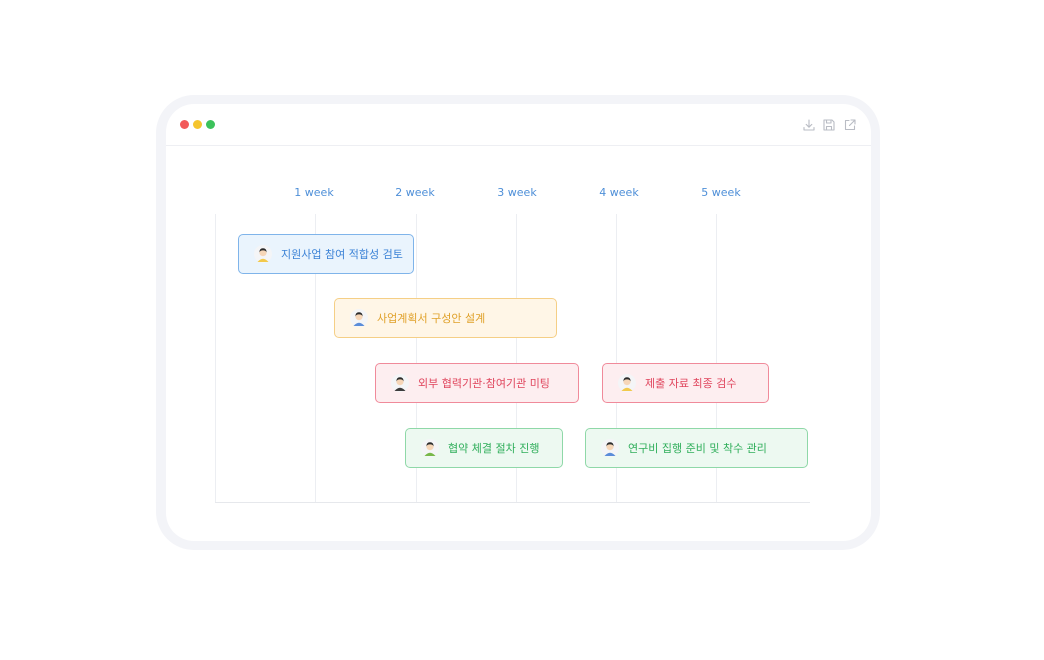 The image size is (1044, 660). I want to click on task-label: 제출 자료 최종 검수, so click(691, 383).